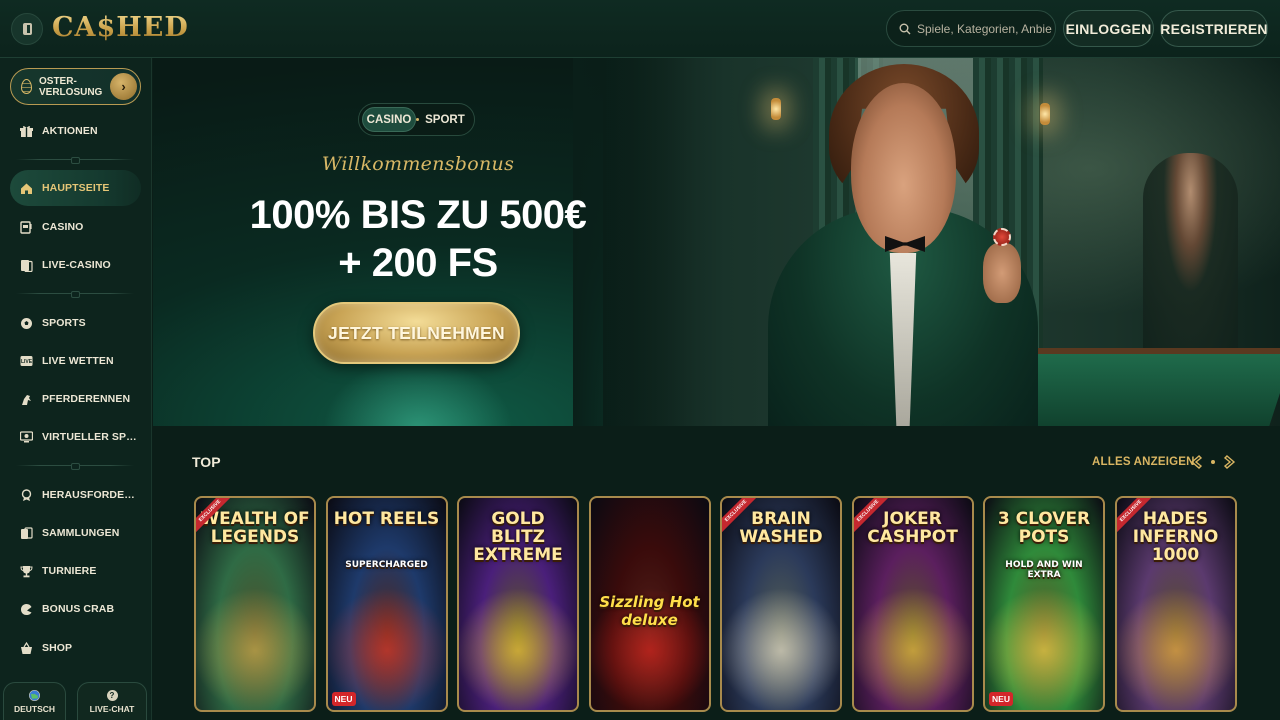 The width and height of the screenshot is (1280, 720). I want to click on challenge-icon, so click(26, 495).